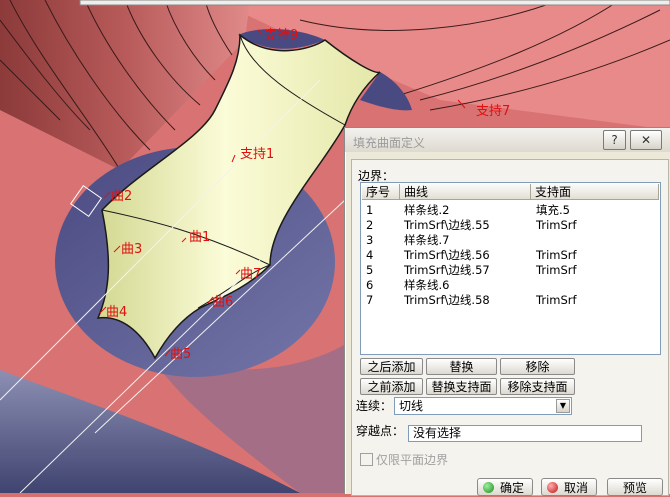 The image size is (670, 497). I want to click on cell-index: 7, so click(370, 300).